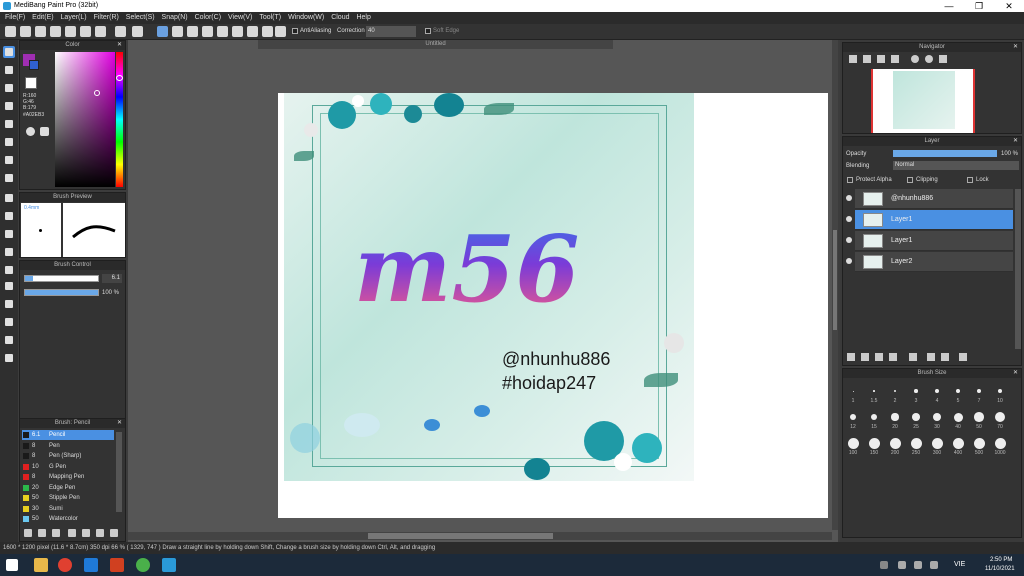 Image resolution: width=1024 pixels, height=576 pixels. I want to click on document-tab: Untitled, so click(435, 44).